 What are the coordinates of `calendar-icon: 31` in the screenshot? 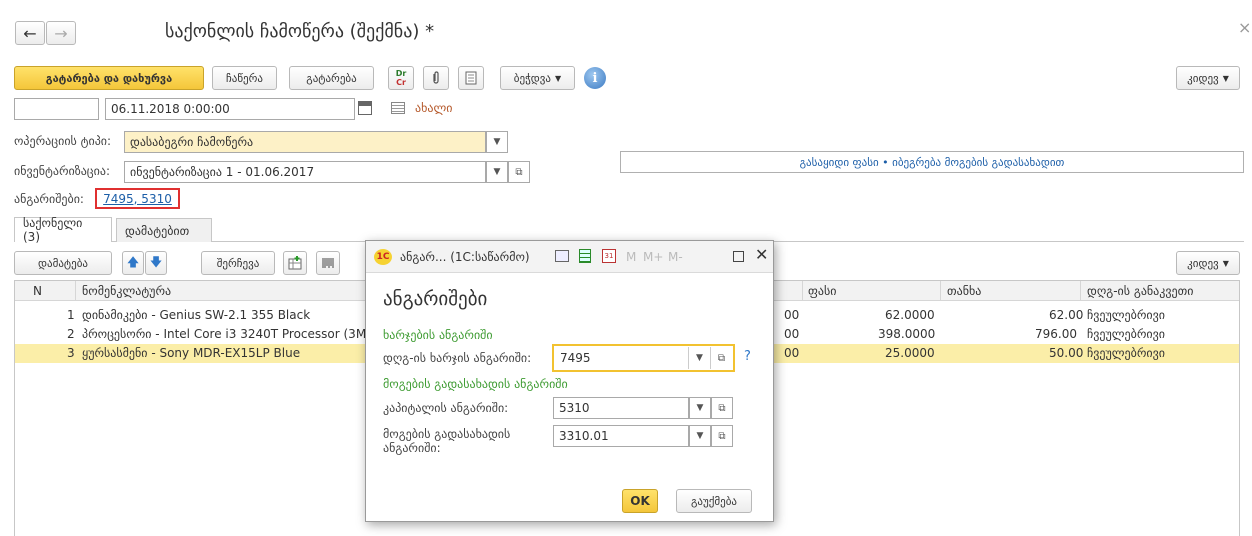 It's located at (609, 256).